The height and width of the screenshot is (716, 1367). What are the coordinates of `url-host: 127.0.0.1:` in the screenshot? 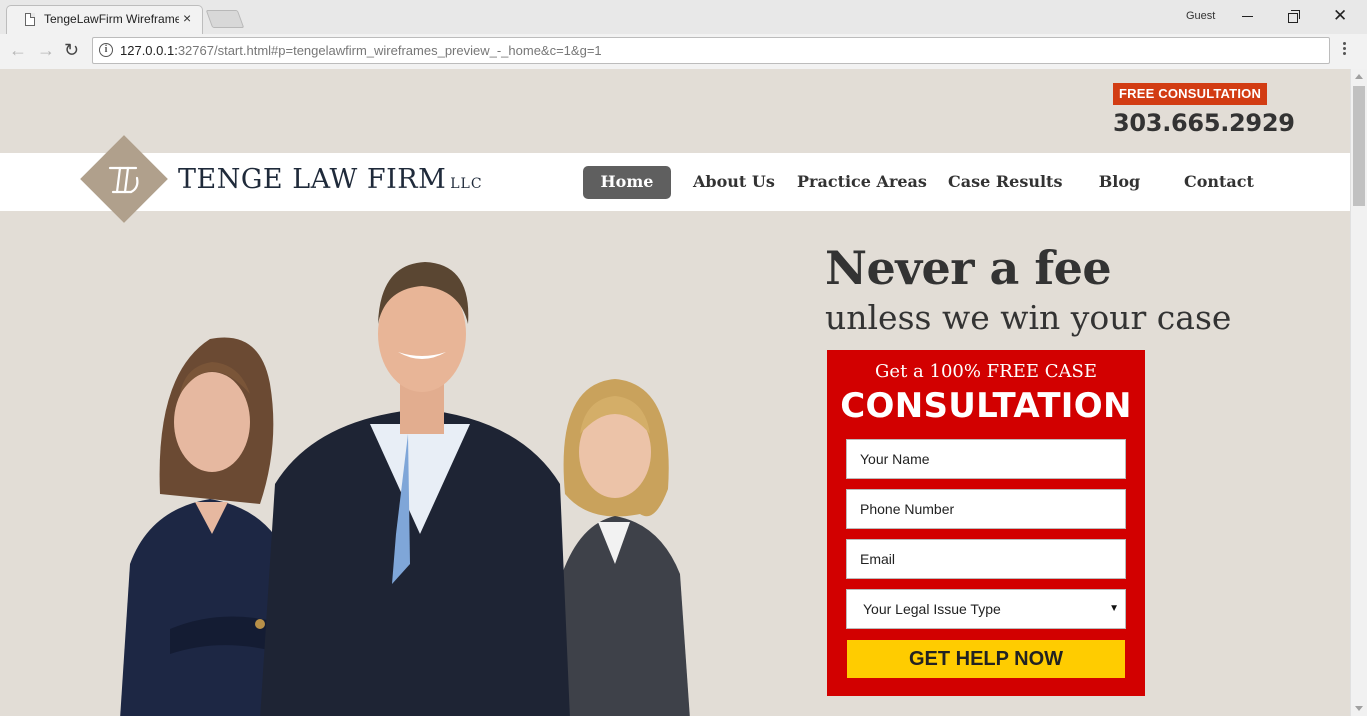 It's located at (149, 50).